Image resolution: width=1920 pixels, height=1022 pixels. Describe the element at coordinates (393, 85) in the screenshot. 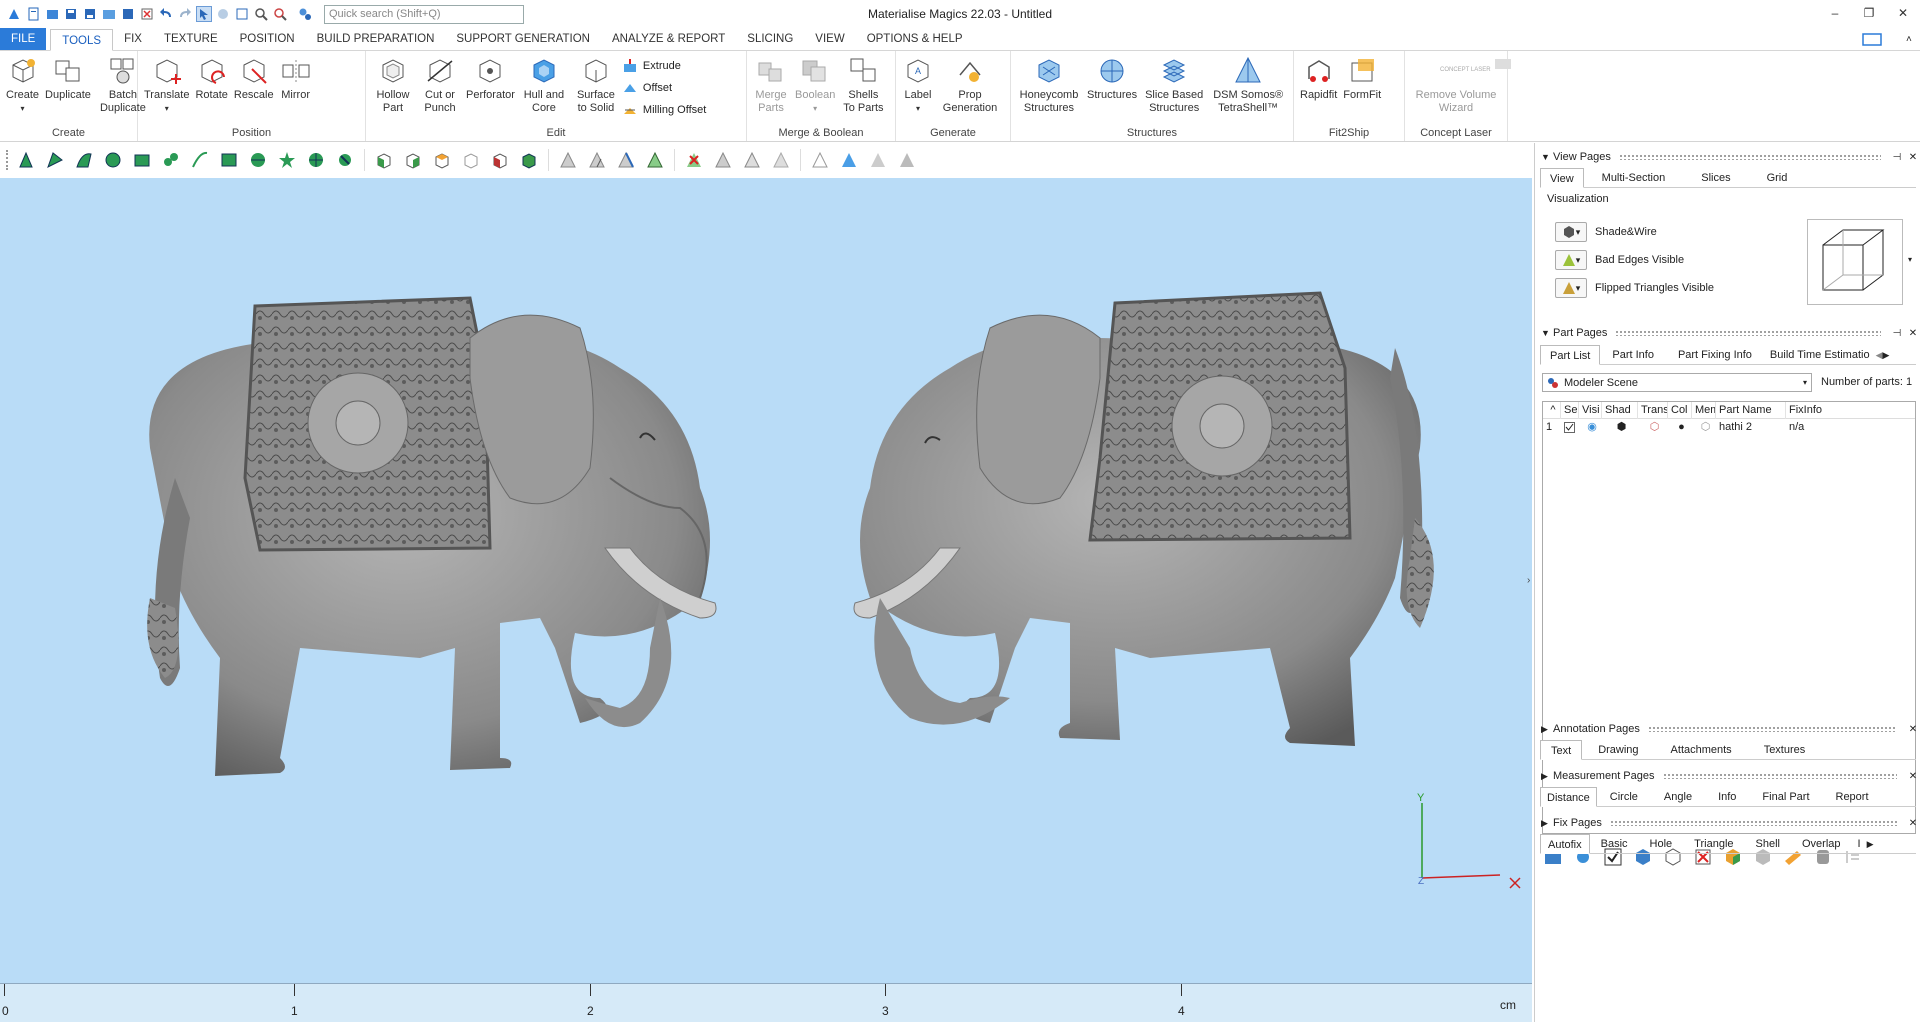

I see `hollow-part-button: Hollow Part` at that location.